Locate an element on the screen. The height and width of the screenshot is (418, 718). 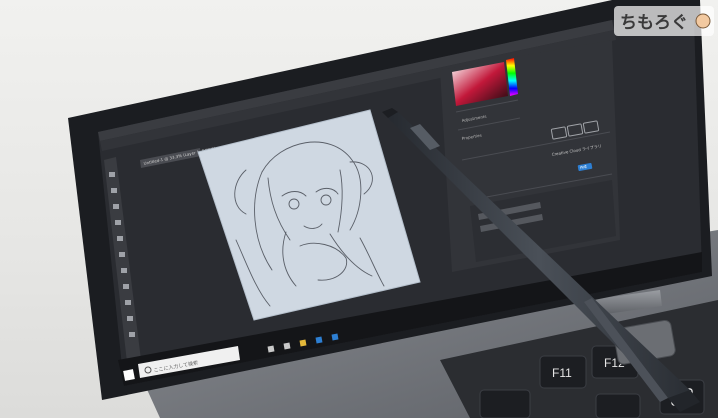
key-blank is located at coordinates (618, 405).